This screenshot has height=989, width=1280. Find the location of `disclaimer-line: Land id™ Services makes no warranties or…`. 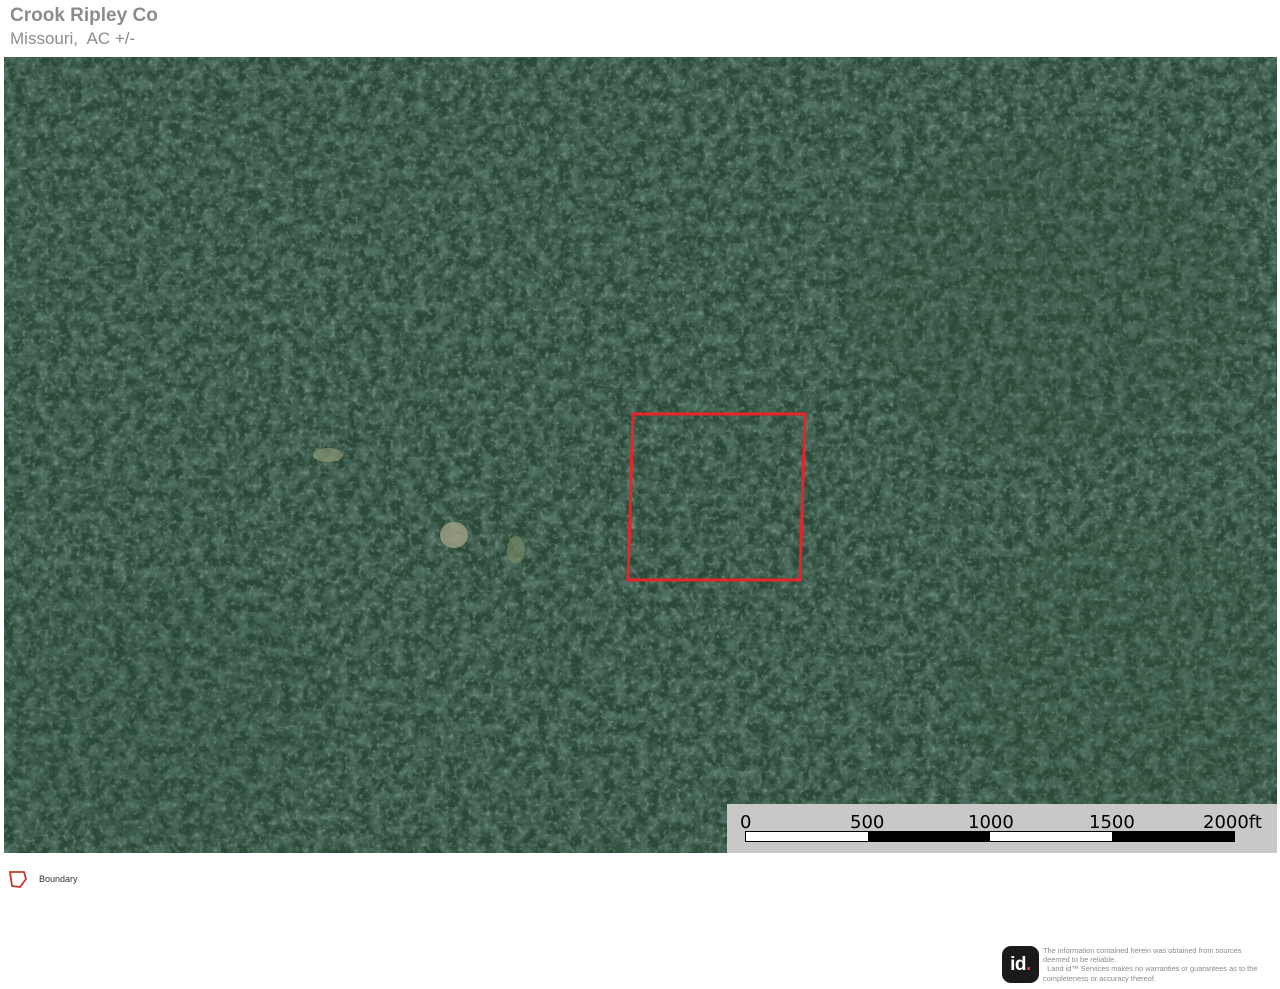

disclaimer-line: Land id™ Services makes no warranties or… is located at coordinates (1150, 969).